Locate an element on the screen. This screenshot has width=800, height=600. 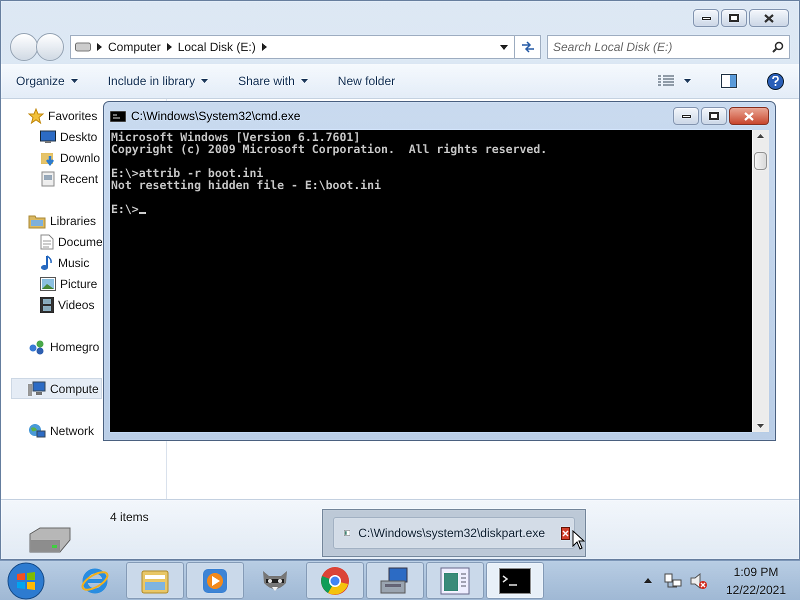
toolbar-button: Include in library is located at coordinates (158, 81).